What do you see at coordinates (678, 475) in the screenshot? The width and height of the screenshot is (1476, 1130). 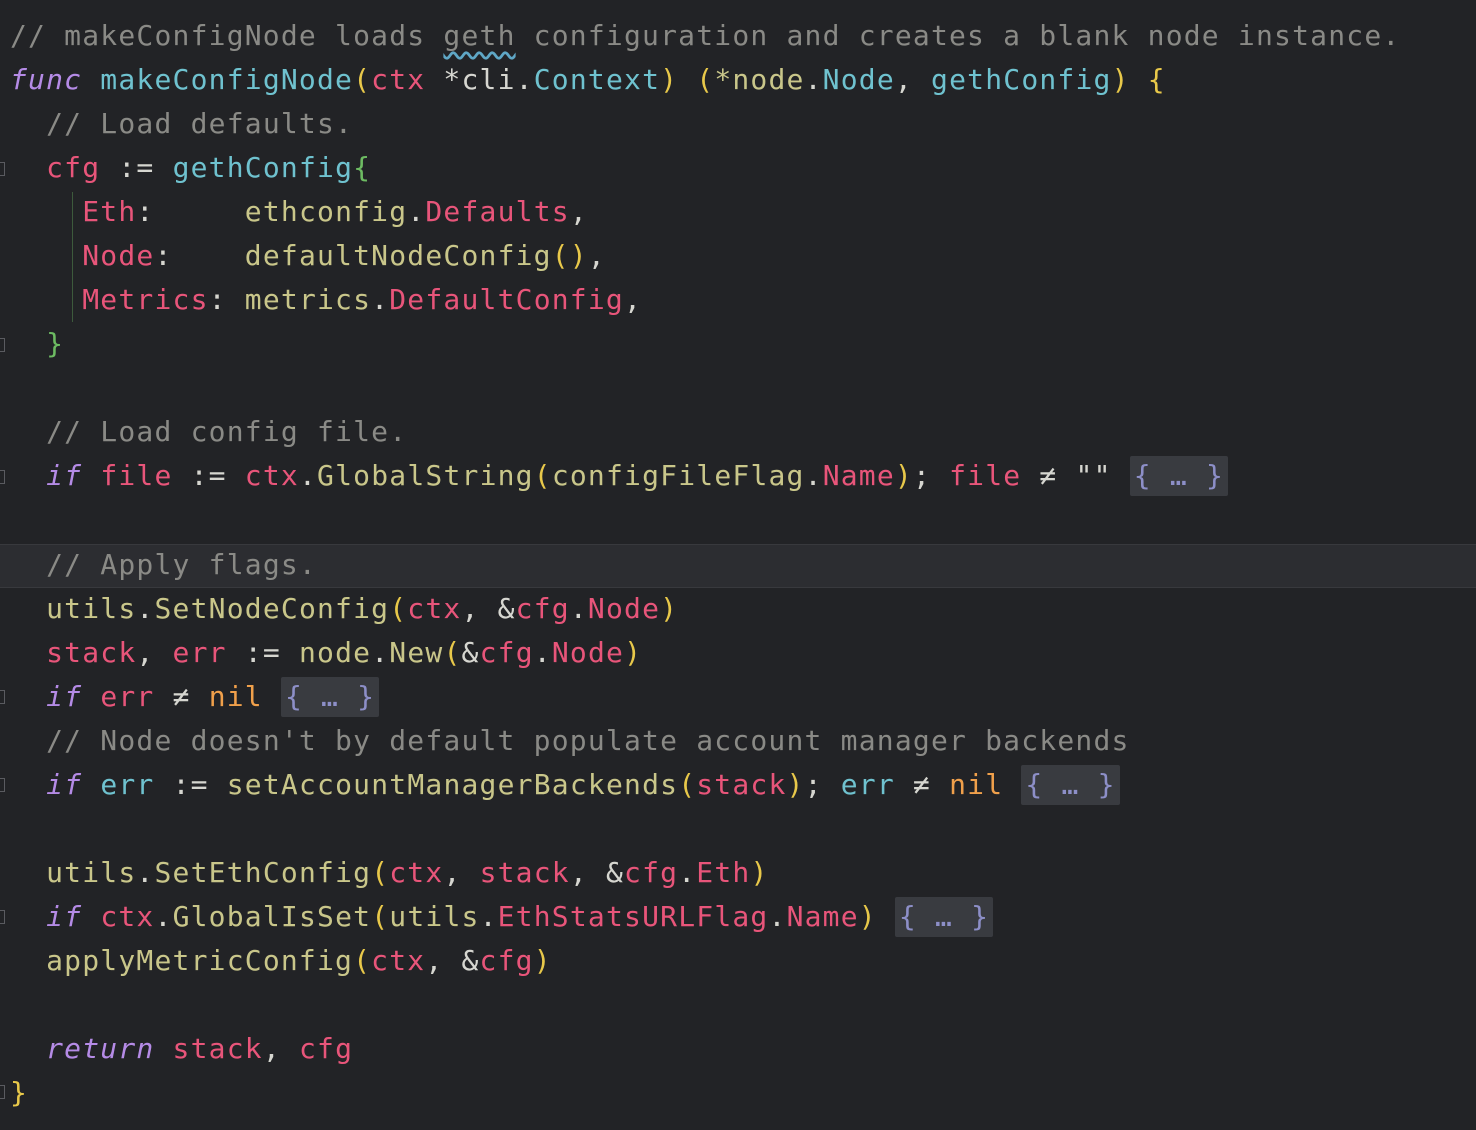 I see `var-config-file-flag: configFileFlag` at bounding box center [678, 475].